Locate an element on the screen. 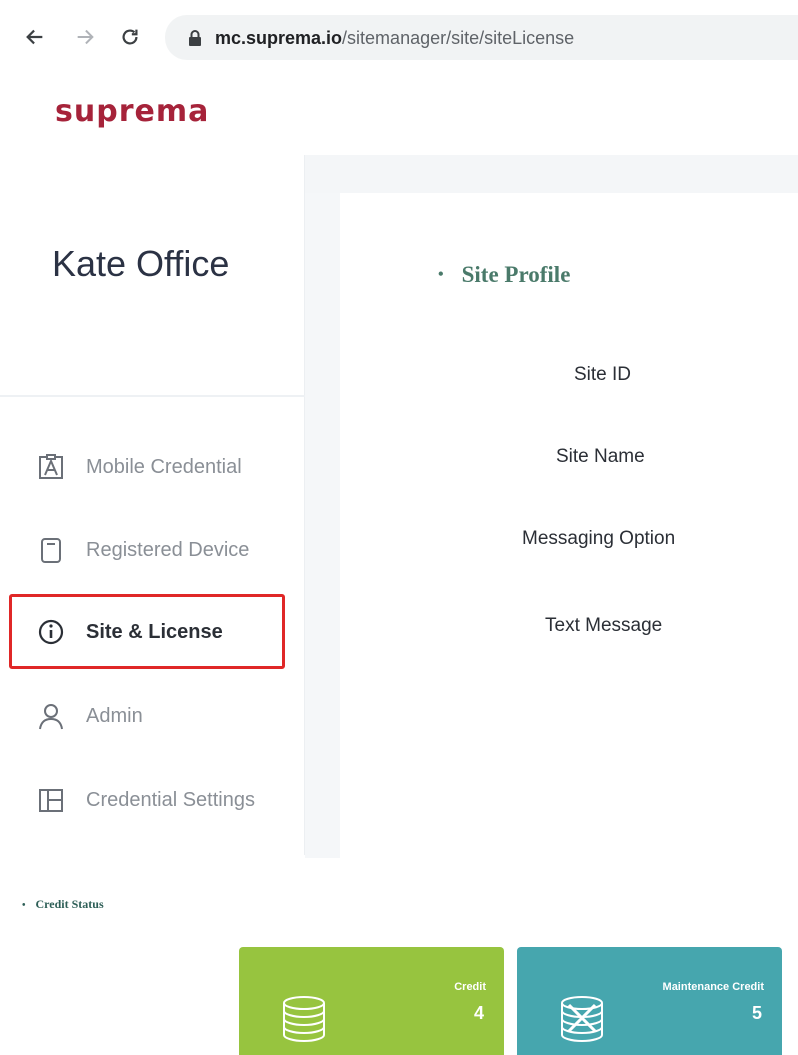  reload-icon is located at coordinates (130, 37).